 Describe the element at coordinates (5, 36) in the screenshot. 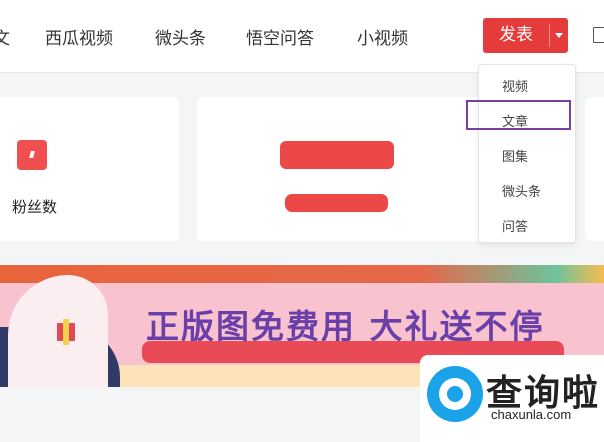

I see `nav-item-cut-off: 文` at that location.